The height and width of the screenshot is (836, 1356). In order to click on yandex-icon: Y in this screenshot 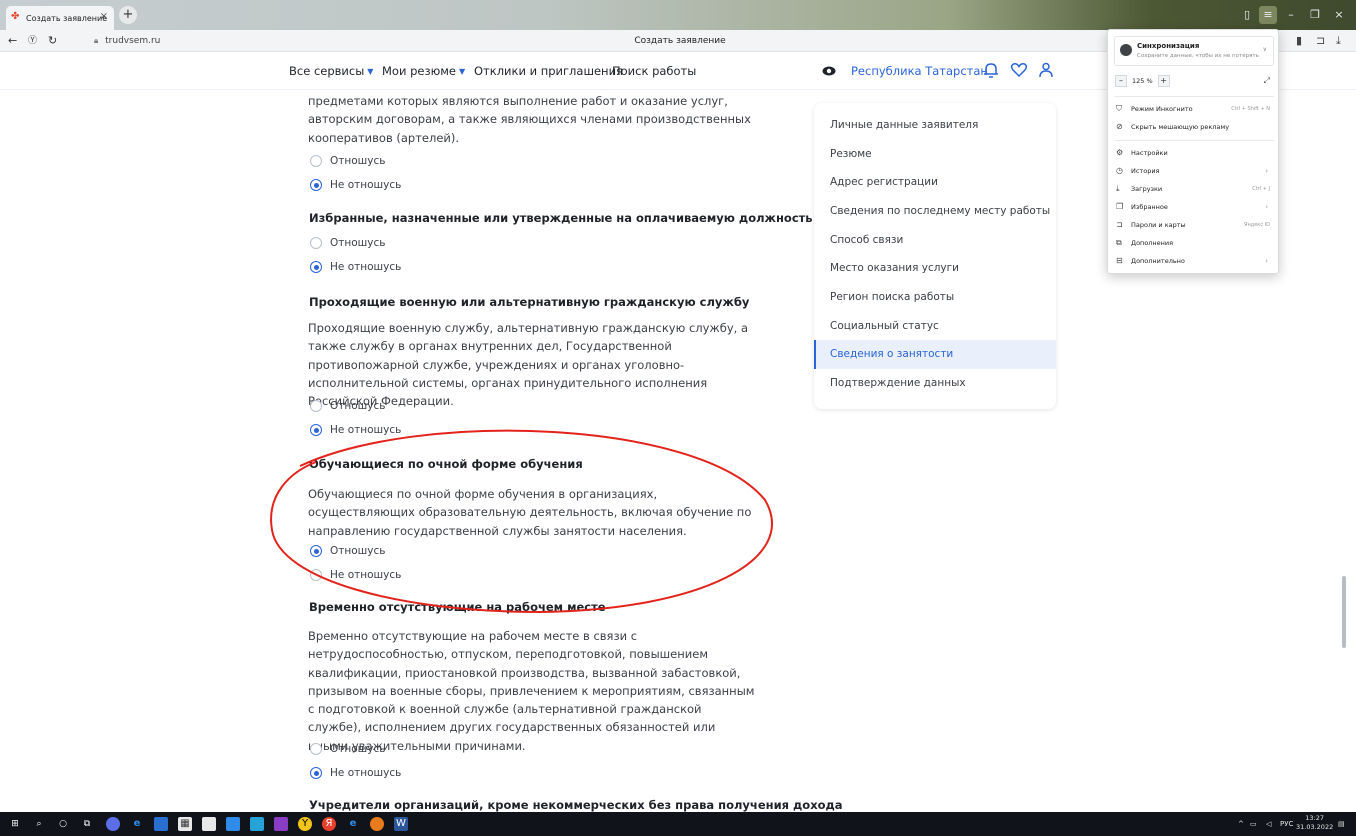, I will do `click(305, 824)`.